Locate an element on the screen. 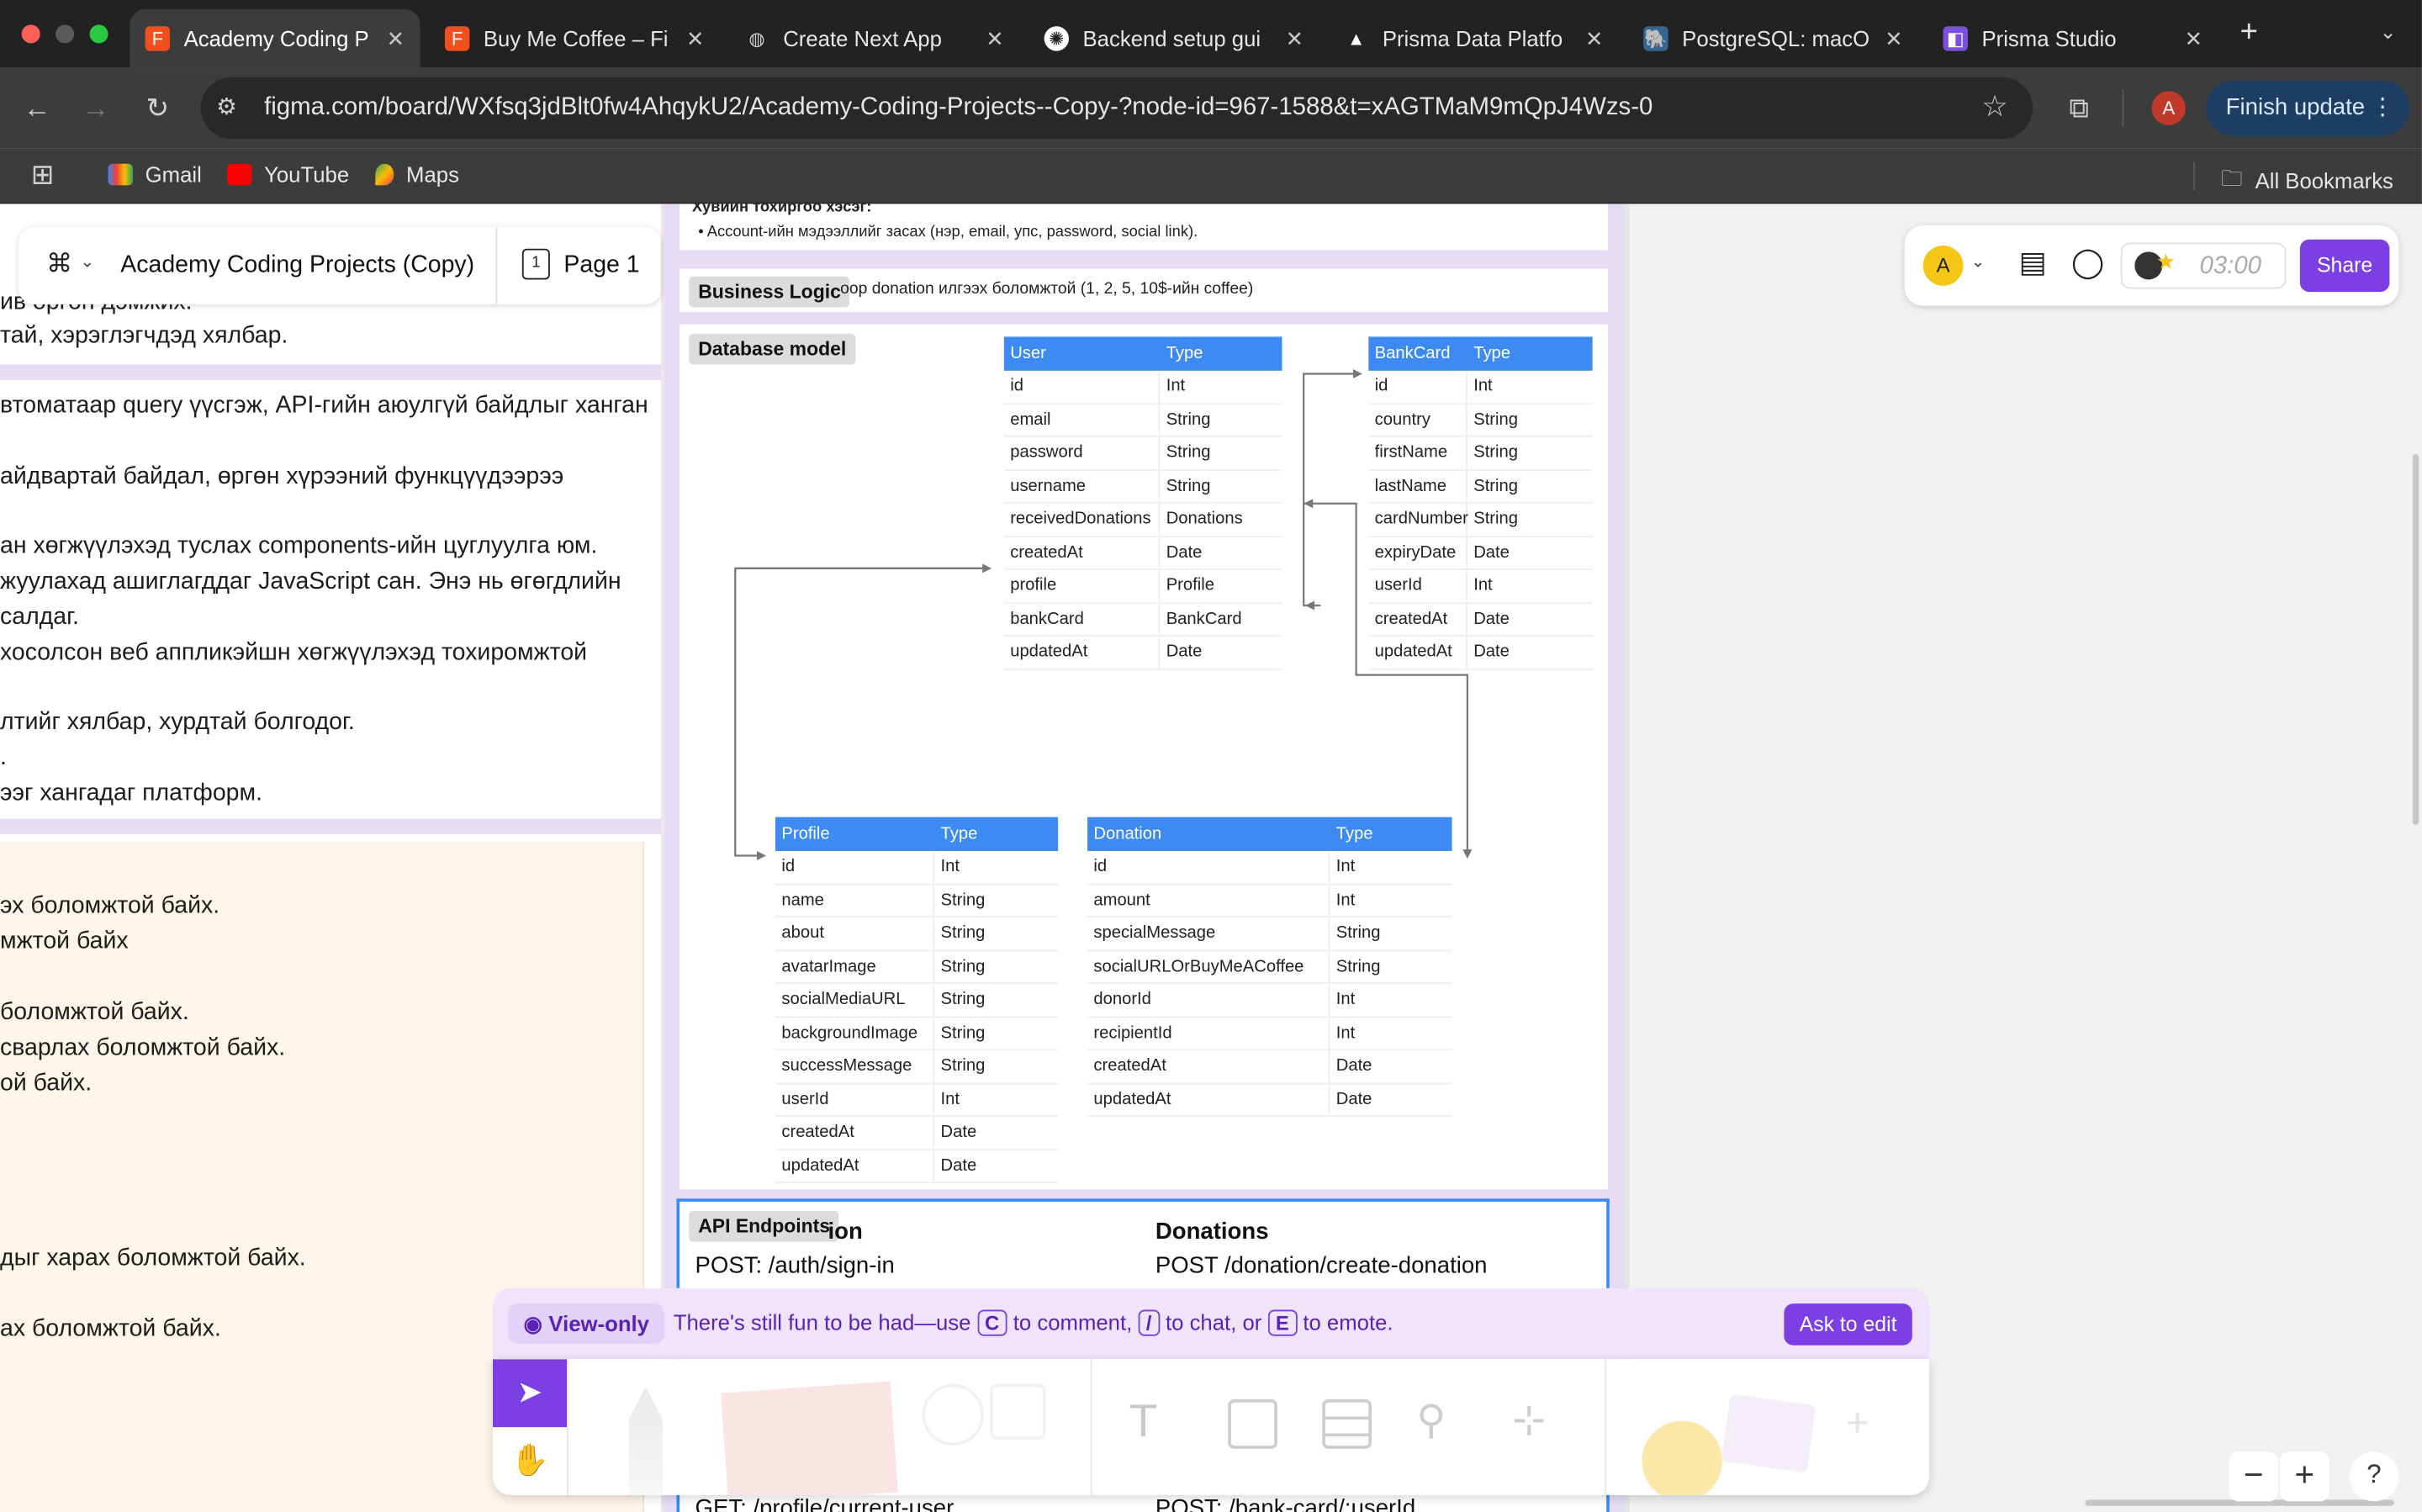 This screenshot has width=2422, height=1512. field-name: specialMessage is located at coordinates (1208, 933).